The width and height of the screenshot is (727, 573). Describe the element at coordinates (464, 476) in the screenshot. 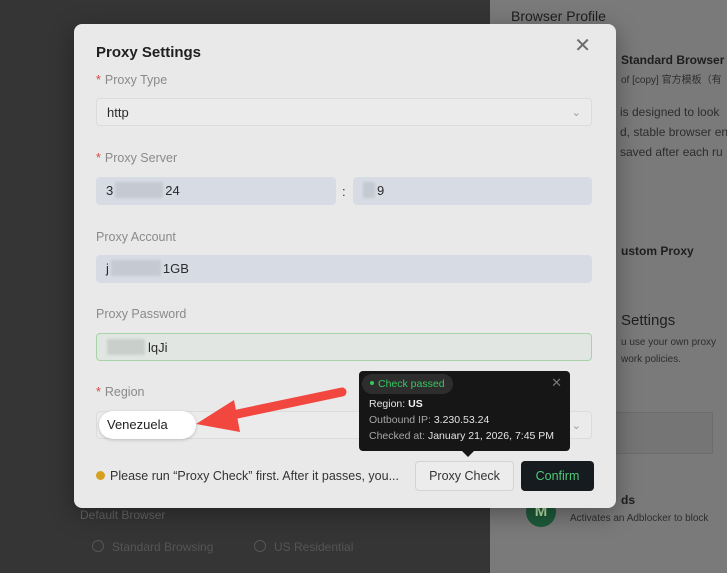

I see `proxy-check-button: Proxy Check` at that location.